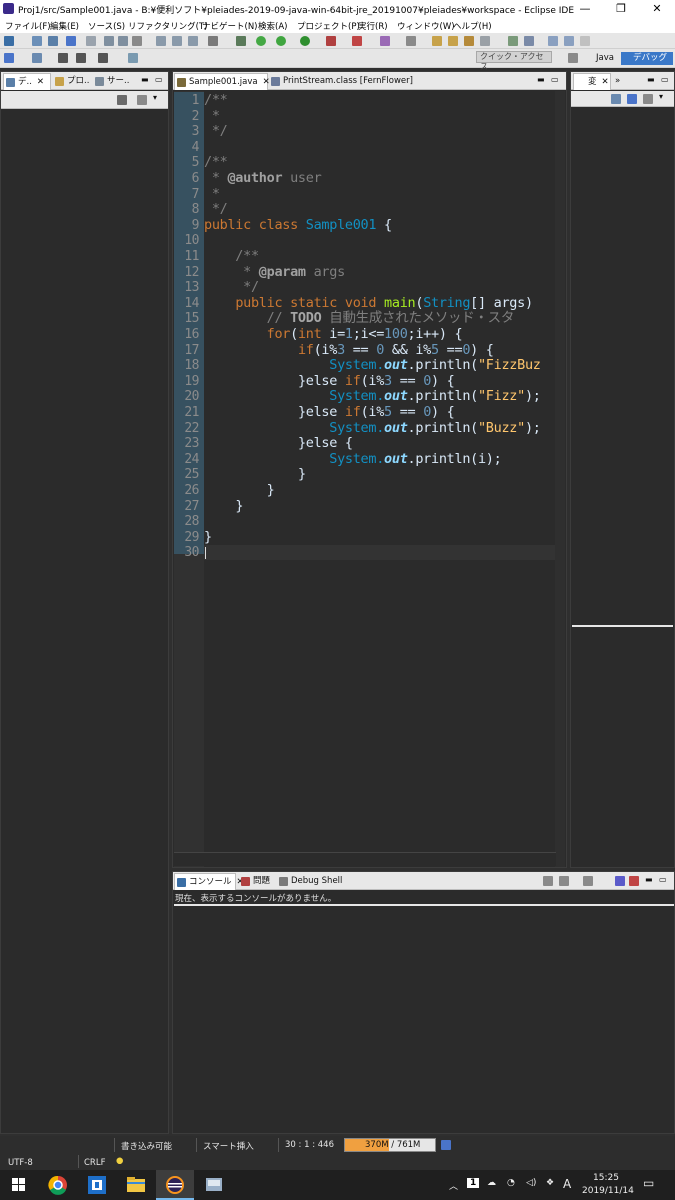  Describe the element at coordinates (254, 881) in the screenshot. I see `tab-problems: 問題` at that location.